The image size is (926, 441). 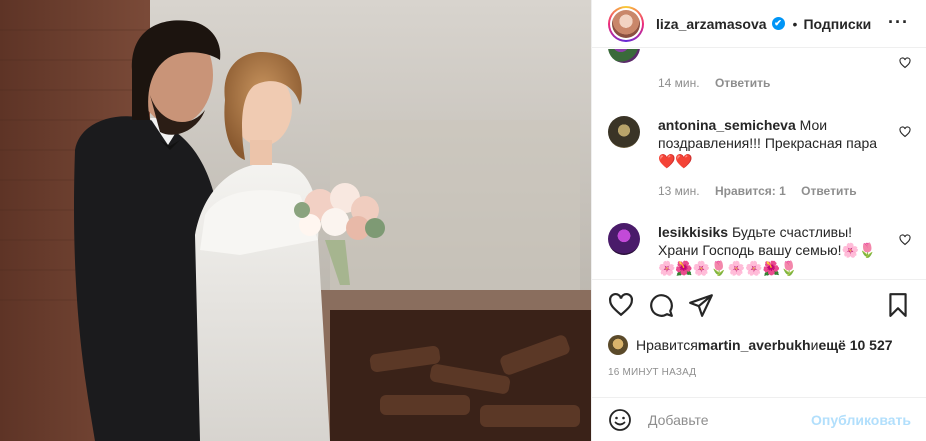 What do you see at coordinates (855, 345) in the screenshot?
I see `likes-count-link: ещё 10 527` at bounding box center [855, 345].